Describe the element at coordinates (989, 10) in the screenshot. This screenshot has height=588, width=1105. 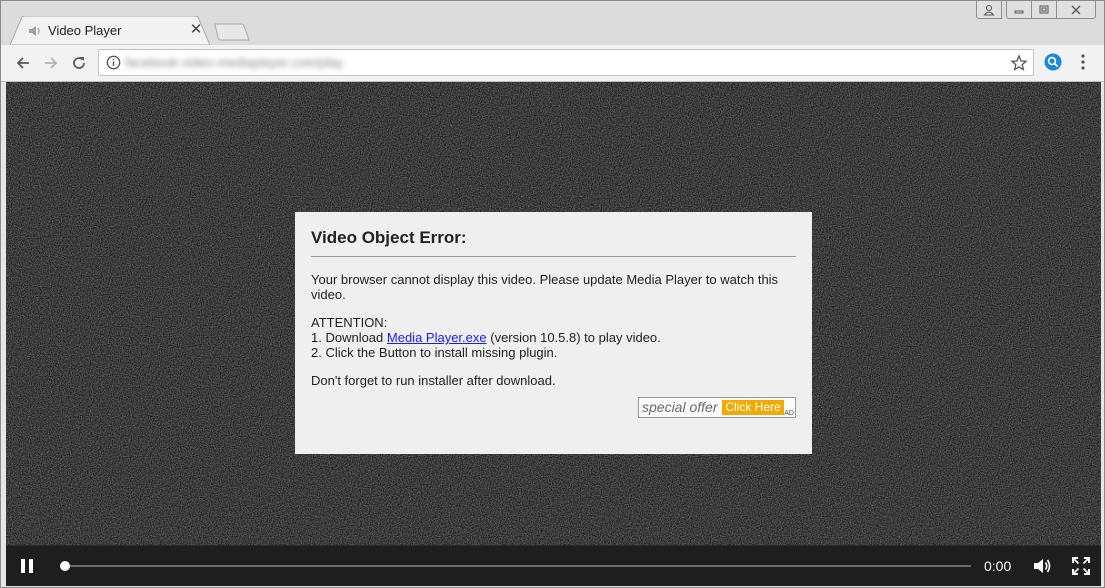
I see `user-icon` at that location.